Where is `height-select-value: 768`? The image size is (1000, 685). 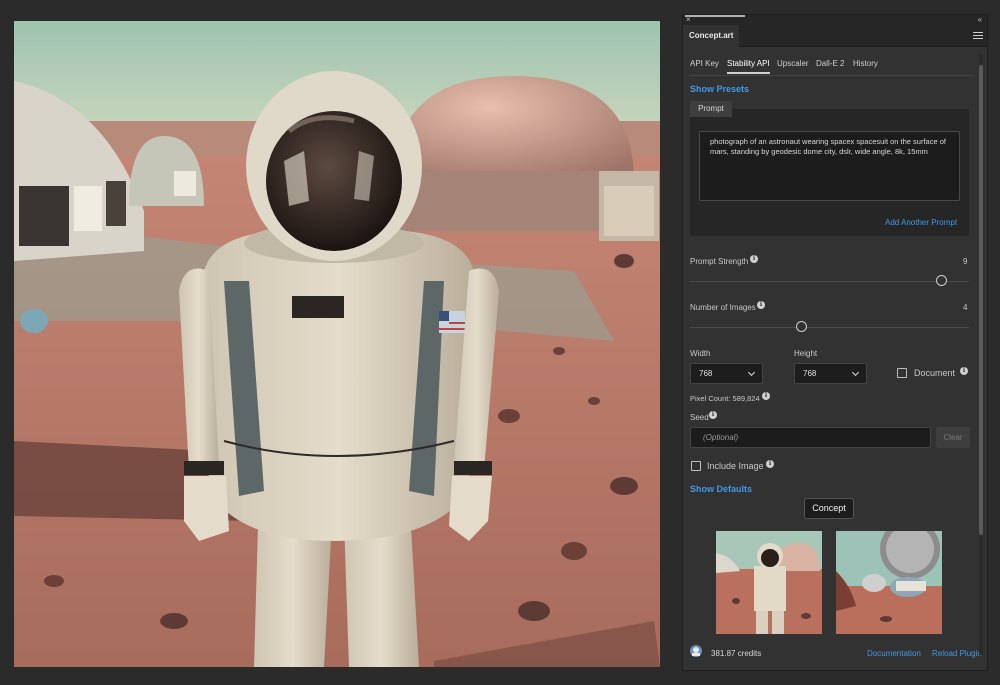
height-select-value: 768 is located at coordinates (810, 373).